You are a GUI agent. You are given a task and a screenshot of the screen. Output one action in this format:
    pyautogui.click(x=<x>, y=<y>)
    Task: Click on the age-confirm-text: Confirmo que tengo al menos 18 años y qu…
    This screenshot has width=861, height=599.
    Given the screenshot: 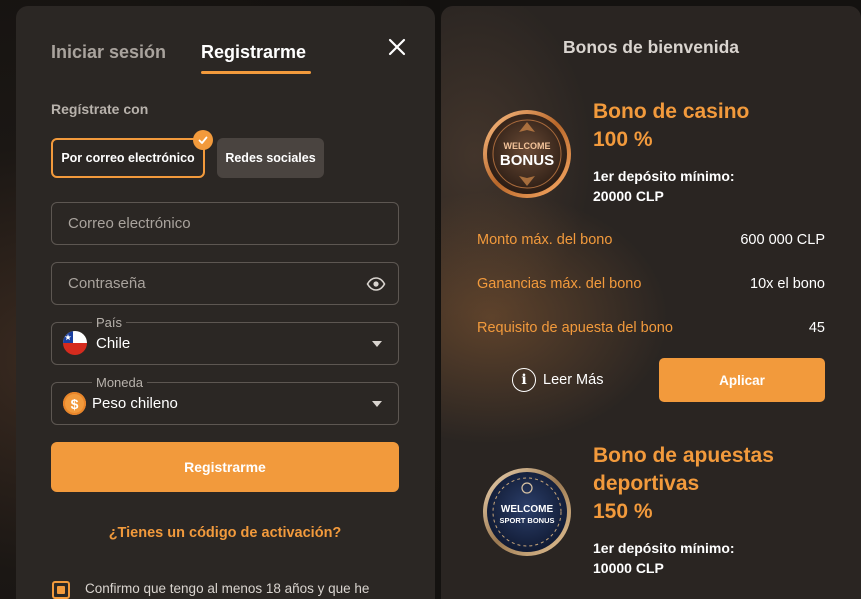 What is the action you would take?
    pyautogui.click(x=227, y=588)
    